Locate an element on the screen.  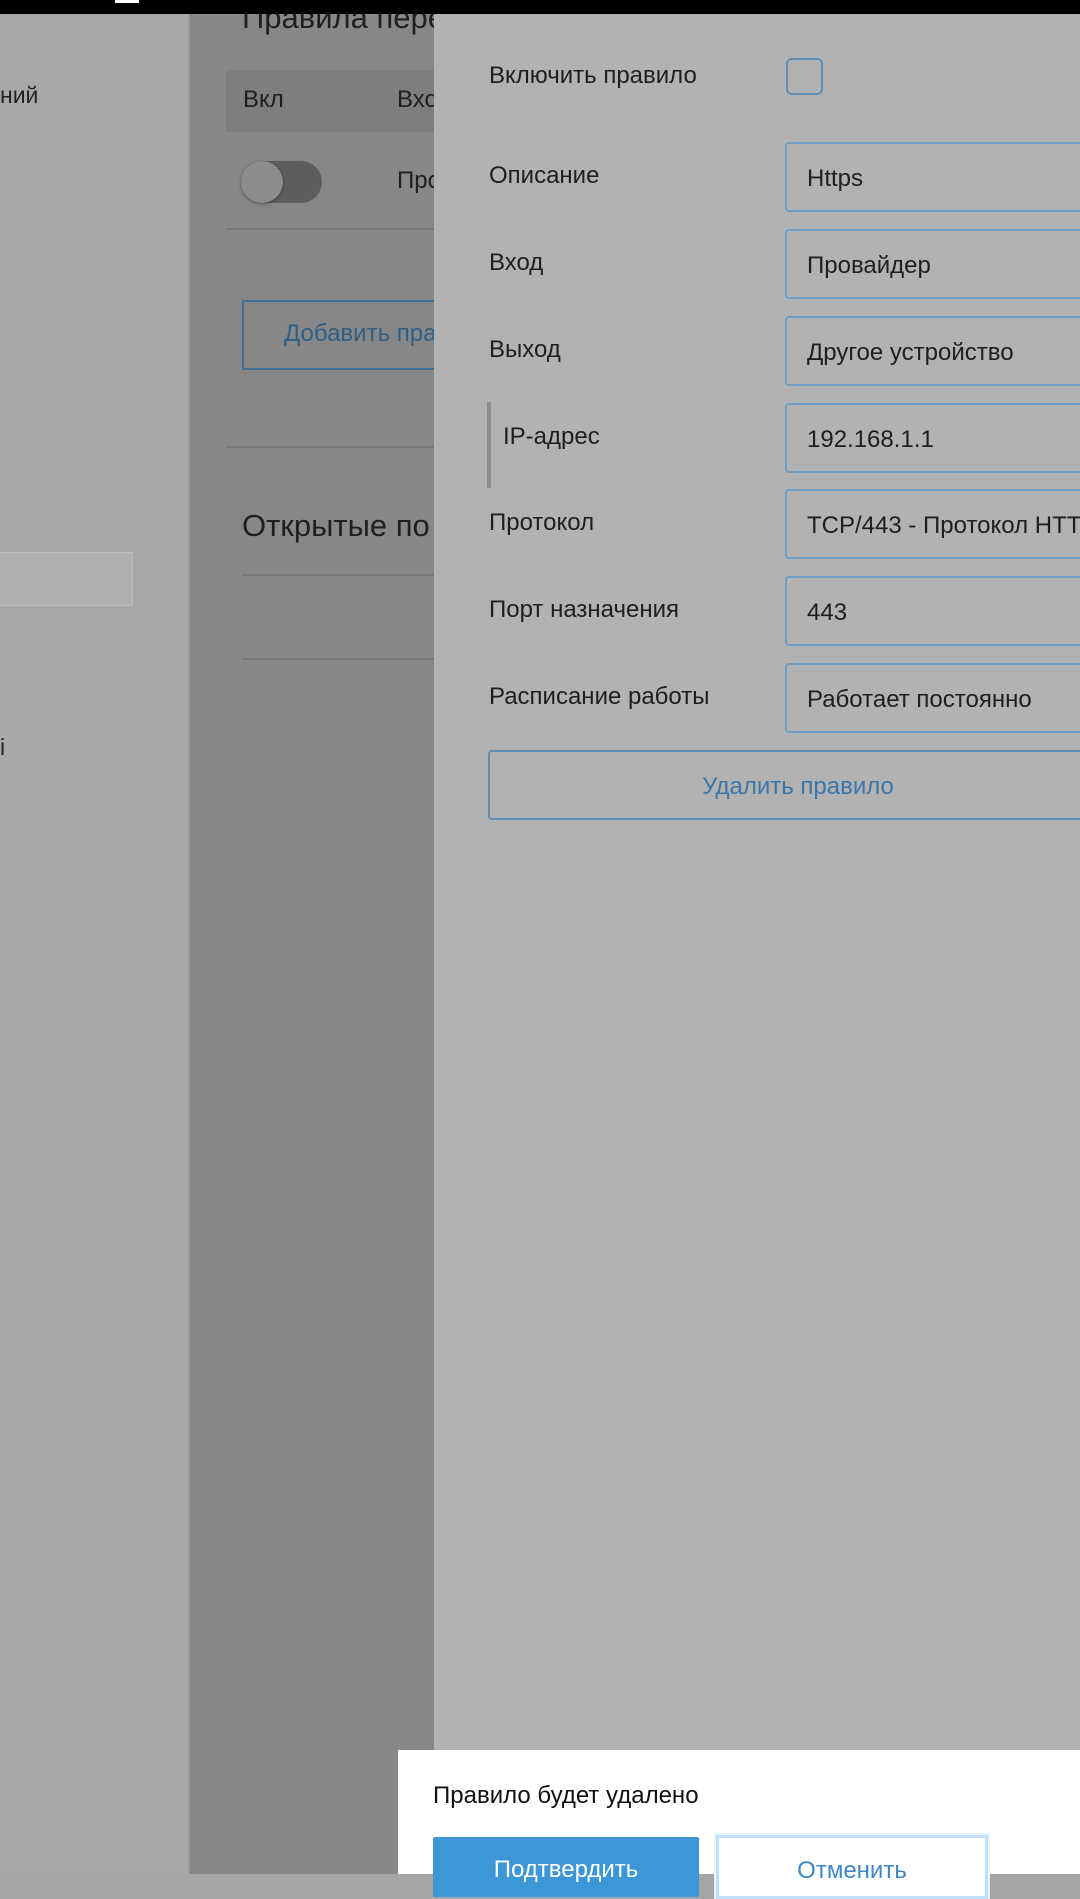
description-input: Https is located at coordinates (932, 177).